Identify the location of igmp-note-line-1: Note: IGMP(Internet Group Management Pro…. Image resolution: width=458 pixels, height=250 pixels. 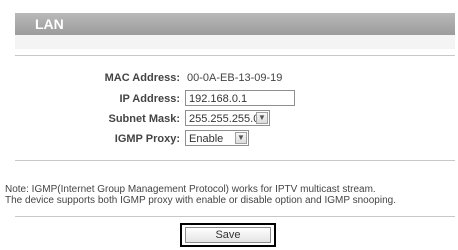
(190, 189).